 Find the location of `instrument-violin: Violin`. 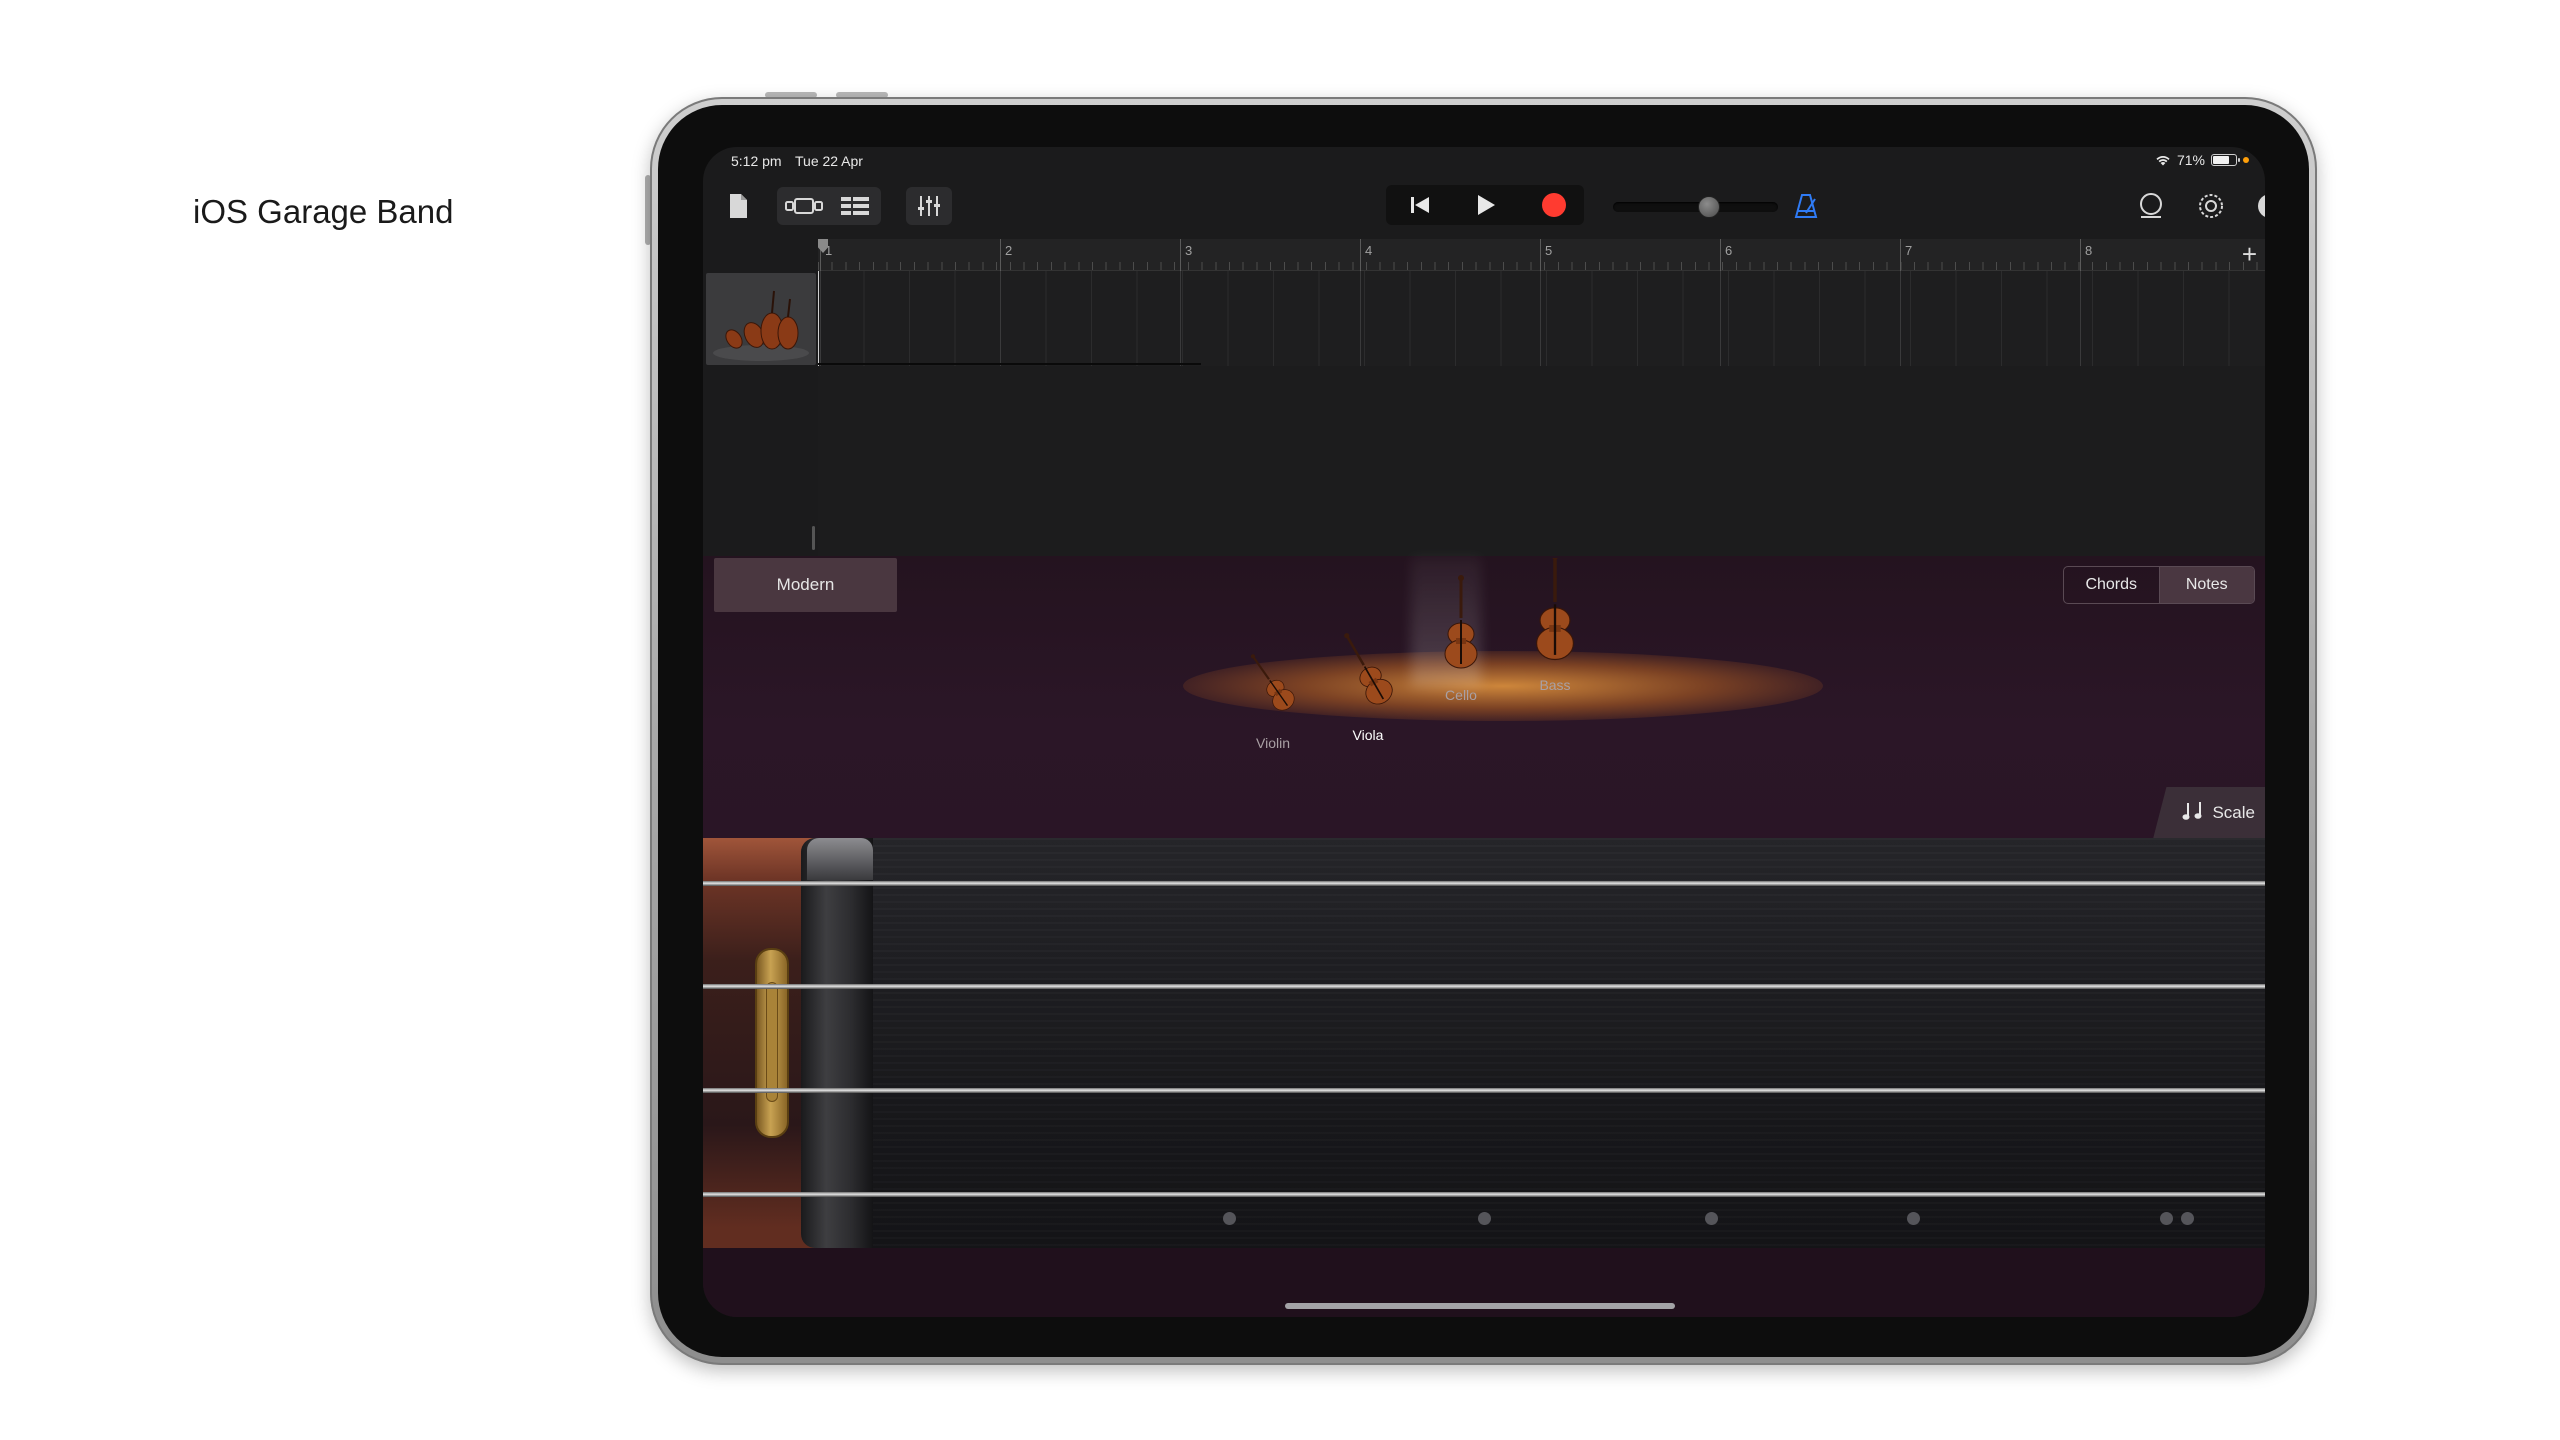

instrument-violin: Violin is located at coordinates (1273, 683).